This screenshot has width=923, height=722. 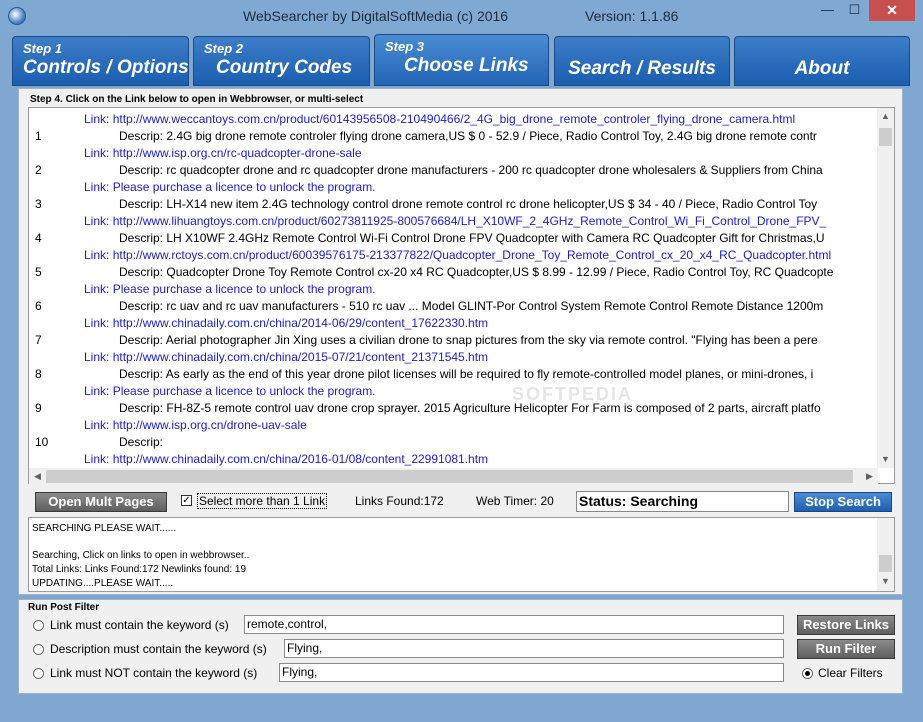 What do you see at coordinates (807, 673) in the screenshot?
I see `clear-filters-radio` at bounding box center [807, 673].